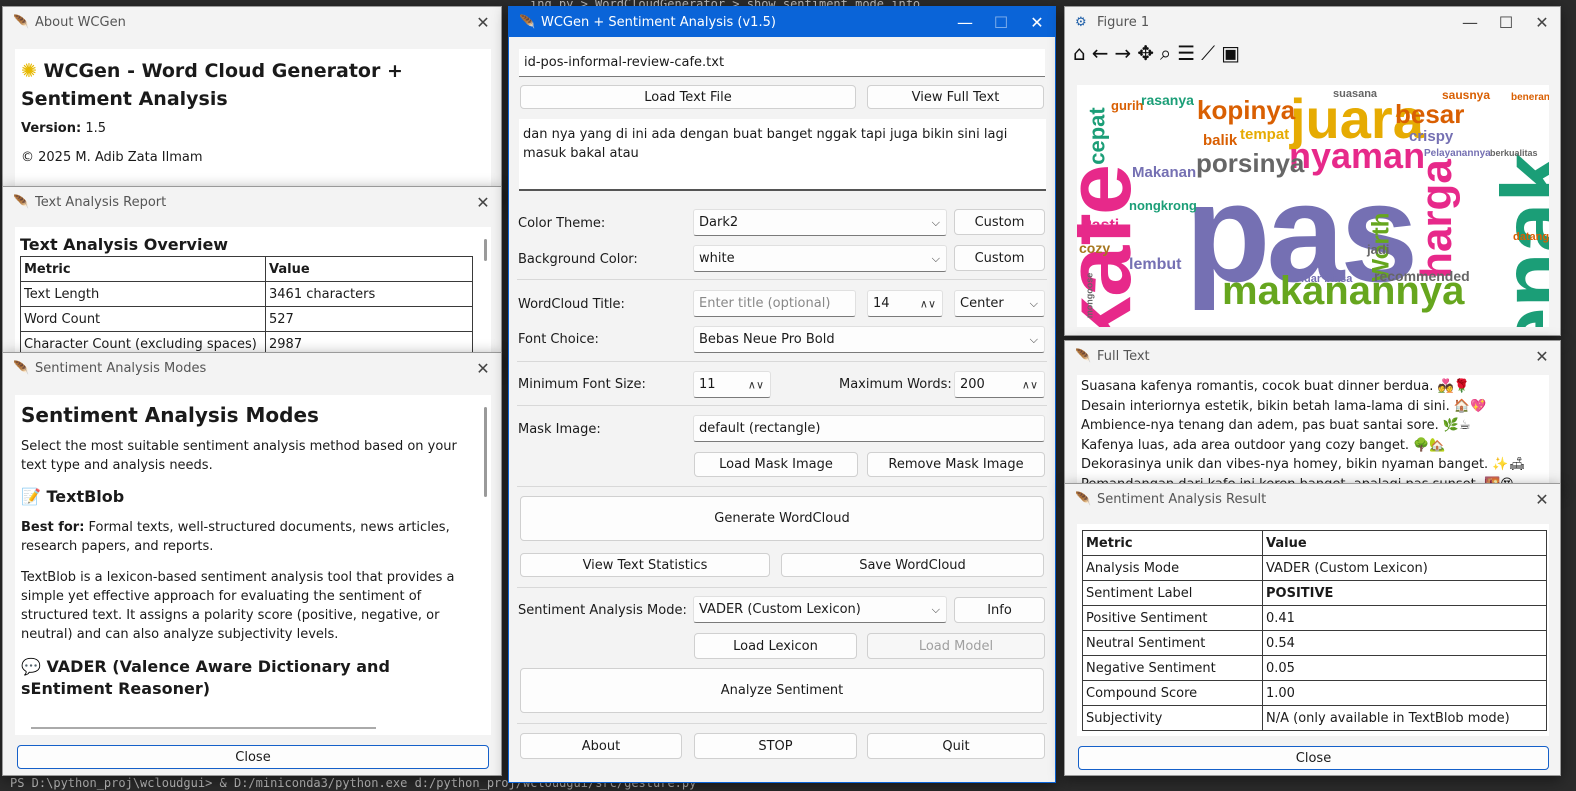 The width and height of the screenshot is (1576, 791). I want to click on stop-button: STOP, so click(775, 746).